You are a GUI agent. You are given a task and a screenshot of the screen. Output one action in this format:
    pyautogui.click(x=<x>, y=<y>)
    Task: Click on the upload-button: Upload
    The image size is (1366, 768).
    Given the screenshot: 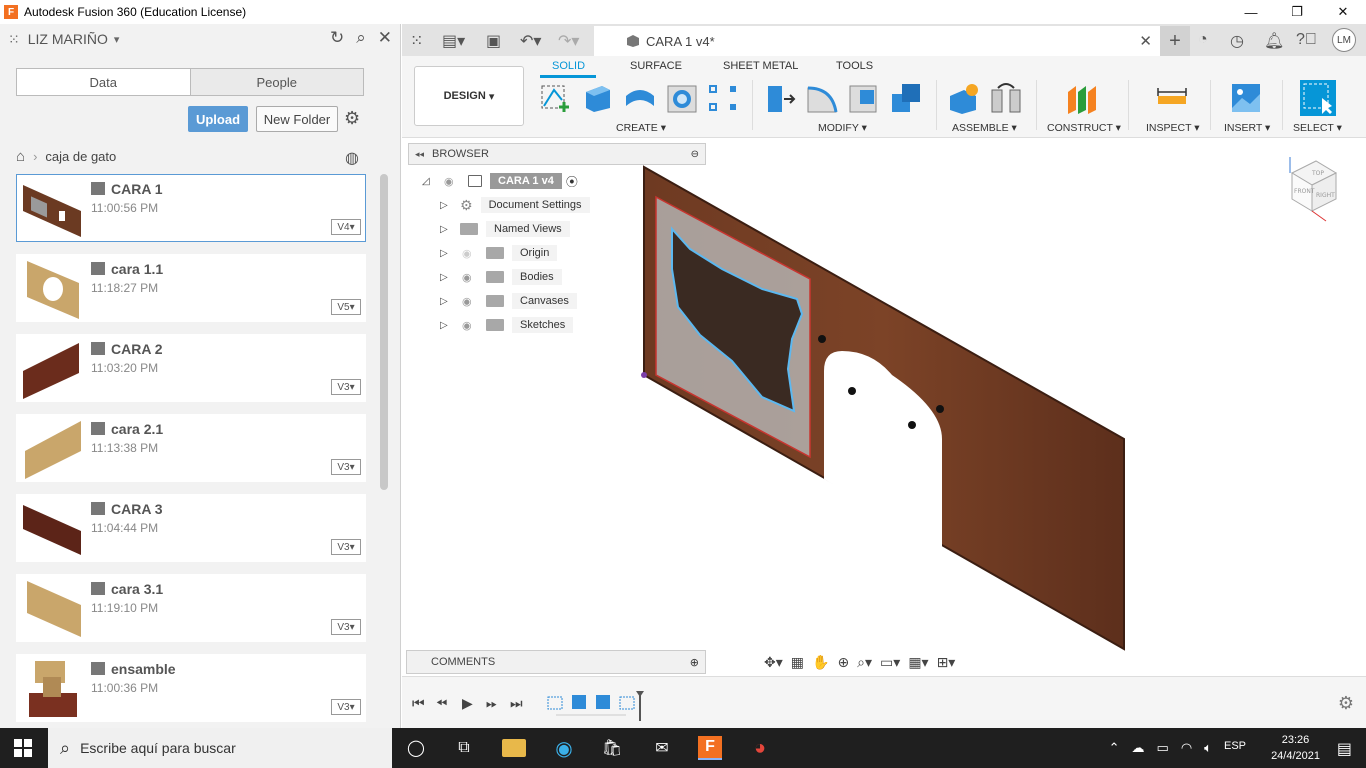 What is the action you would take?
    pyautogui.click(x=218, y=119)
    